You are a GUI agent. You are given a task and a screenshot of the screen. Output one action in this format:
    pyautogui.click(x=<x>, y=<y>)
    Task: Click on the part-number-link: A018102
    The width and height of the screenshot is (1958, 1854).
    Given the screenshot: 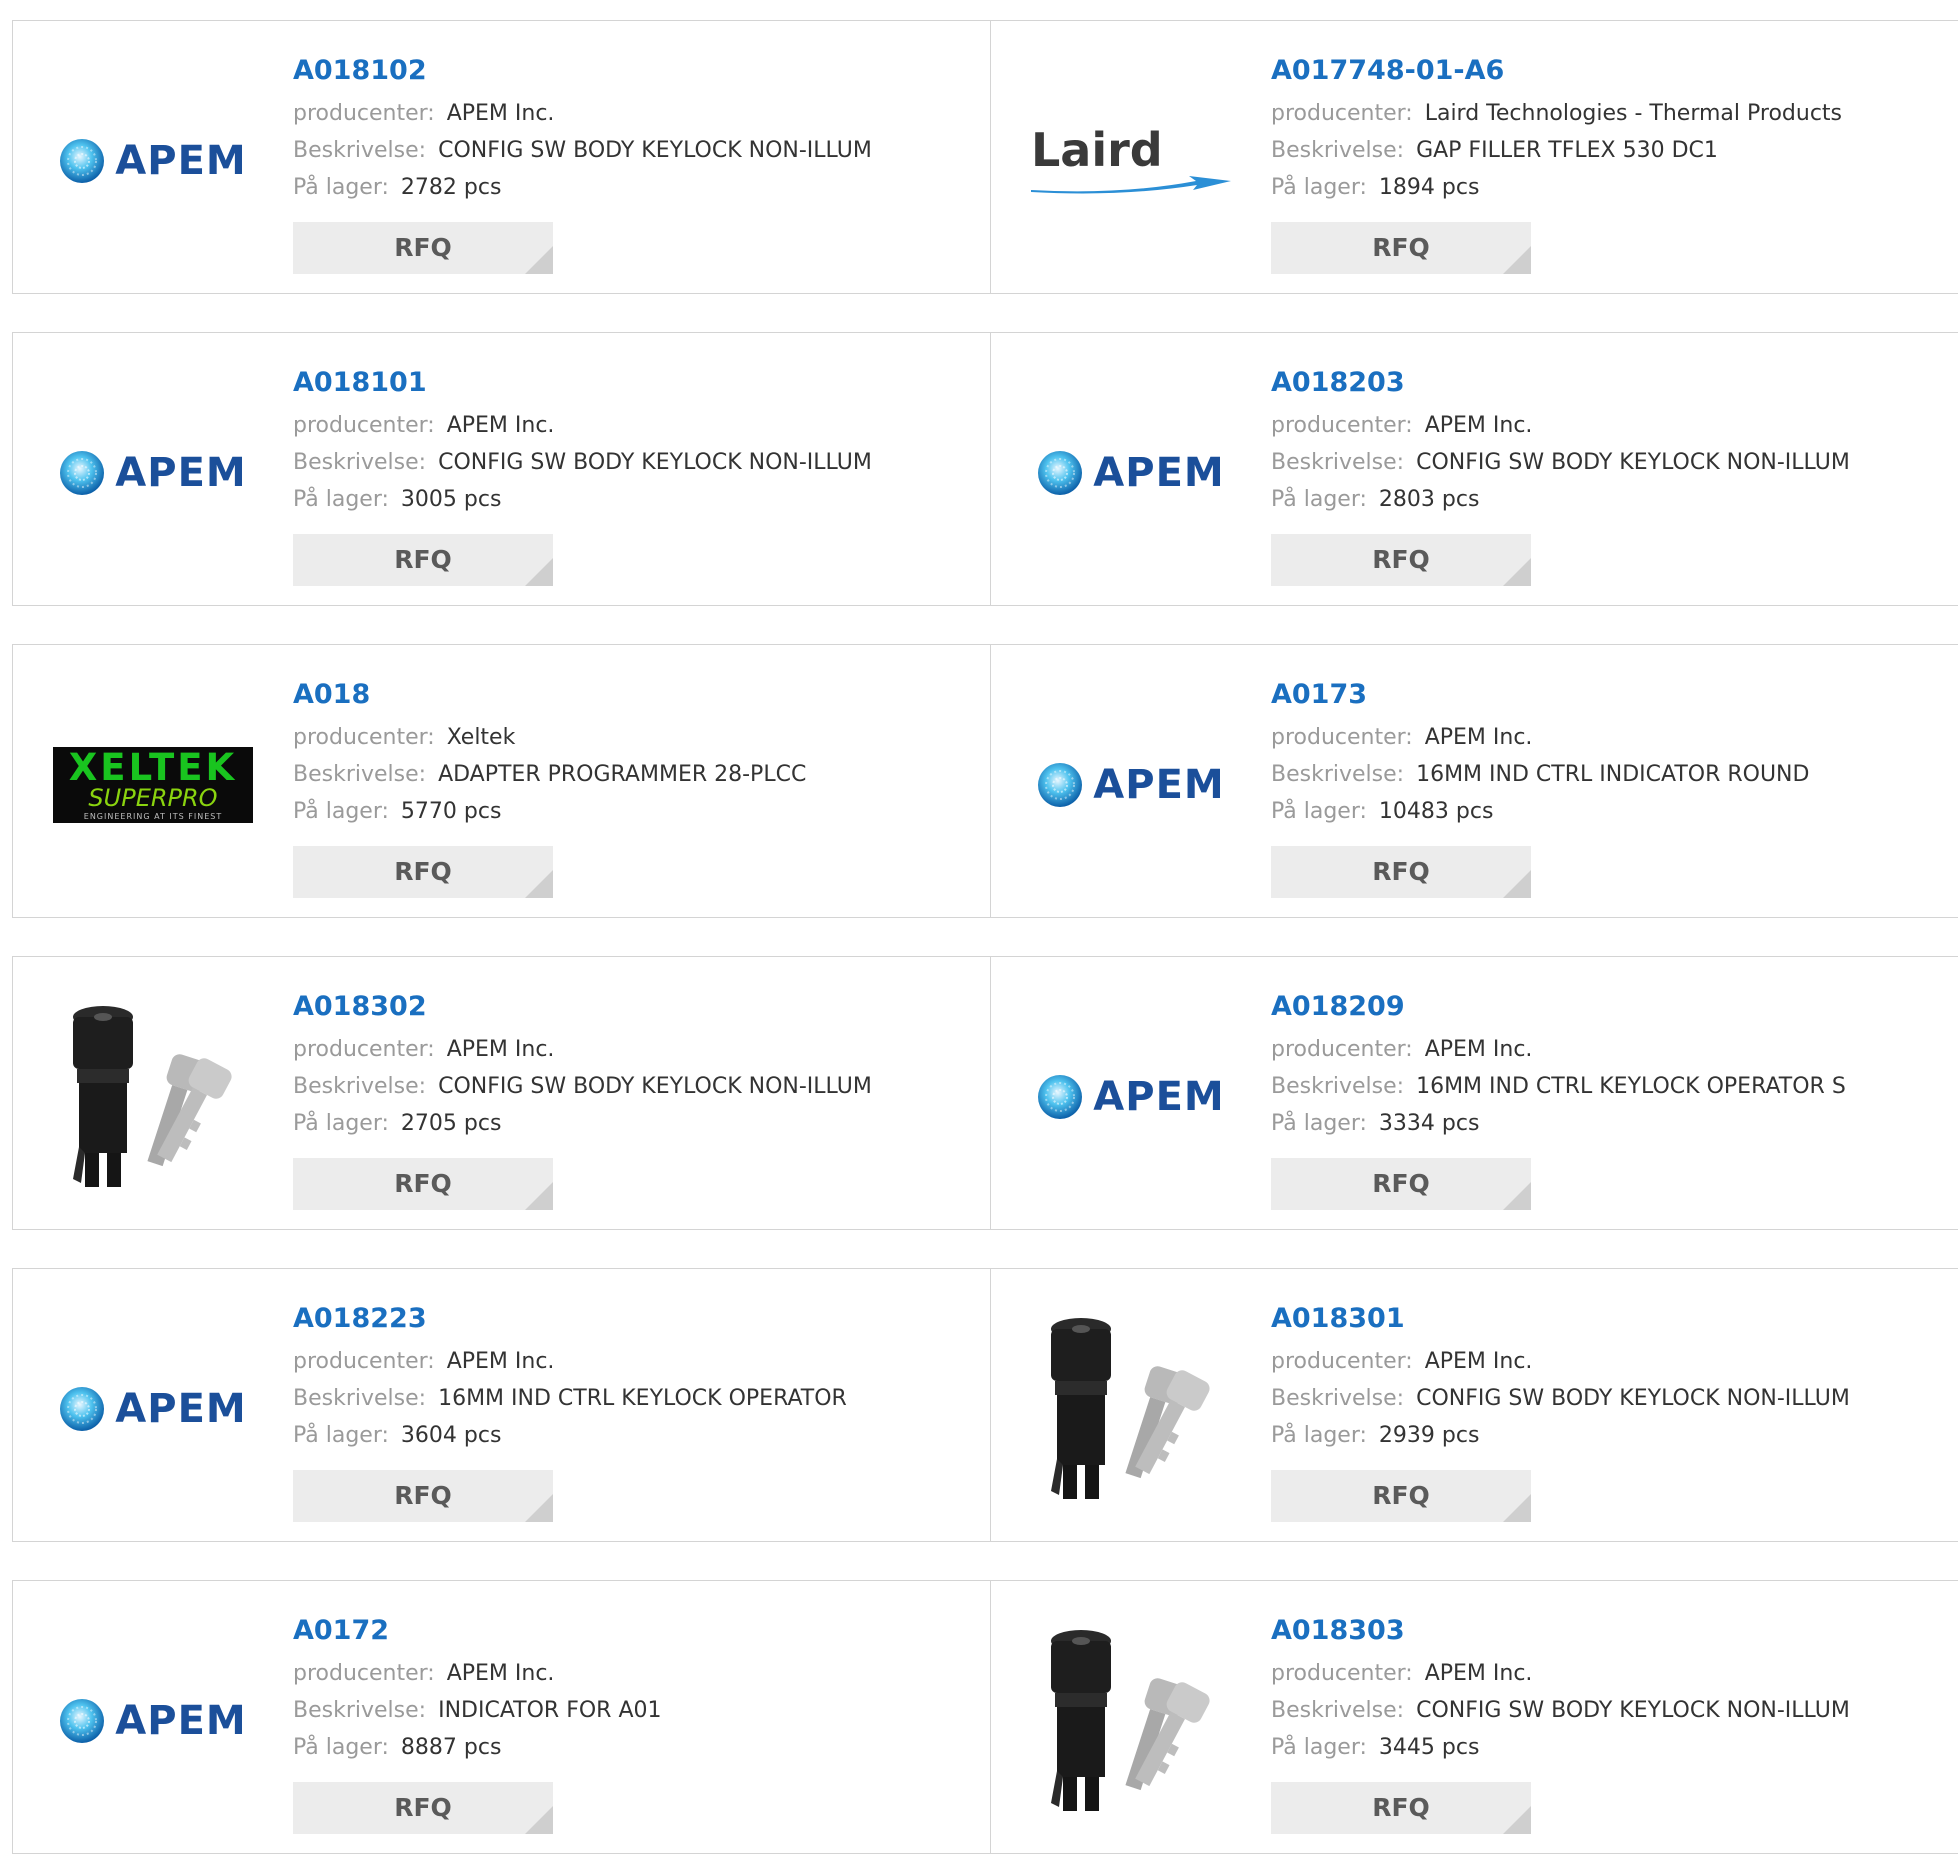 What is the action you would take?
    pyautogui.click(x=582, y=71)
    